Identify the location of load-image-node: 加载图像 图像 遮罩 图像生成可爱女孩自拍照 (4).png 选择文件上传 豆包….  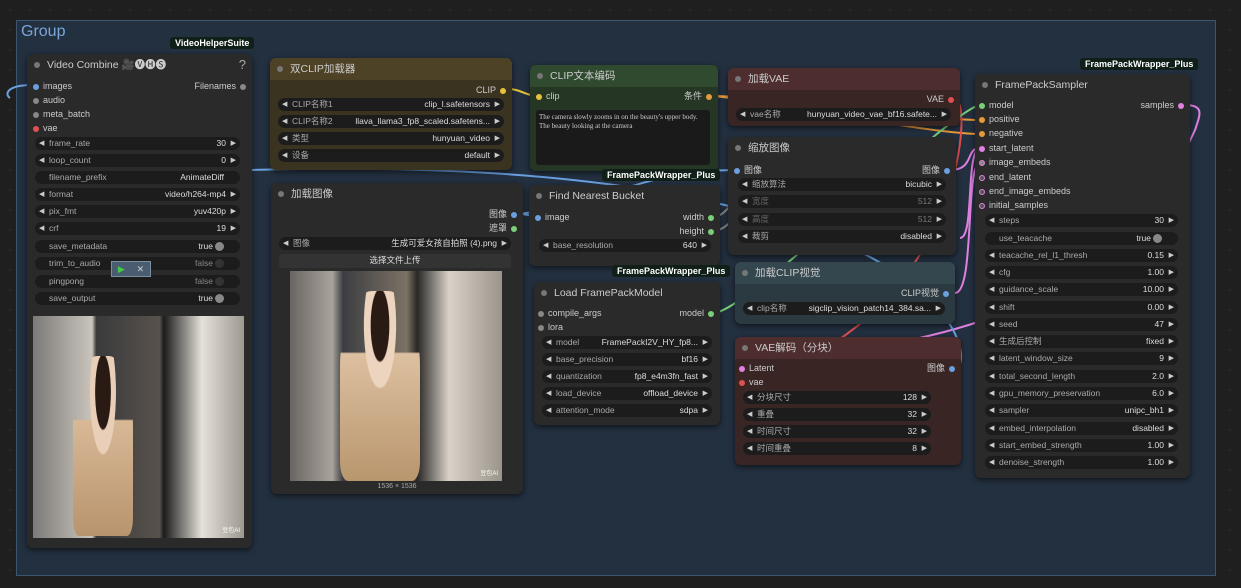
(397, 338).